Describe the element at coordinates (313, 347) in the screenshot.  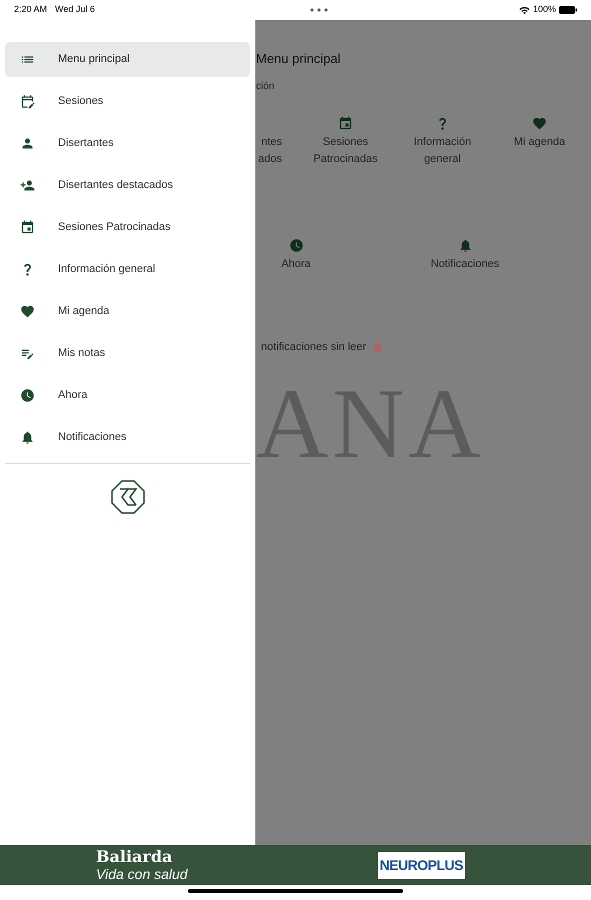
I see `notice-text: notificaciones sin leer` at that location.